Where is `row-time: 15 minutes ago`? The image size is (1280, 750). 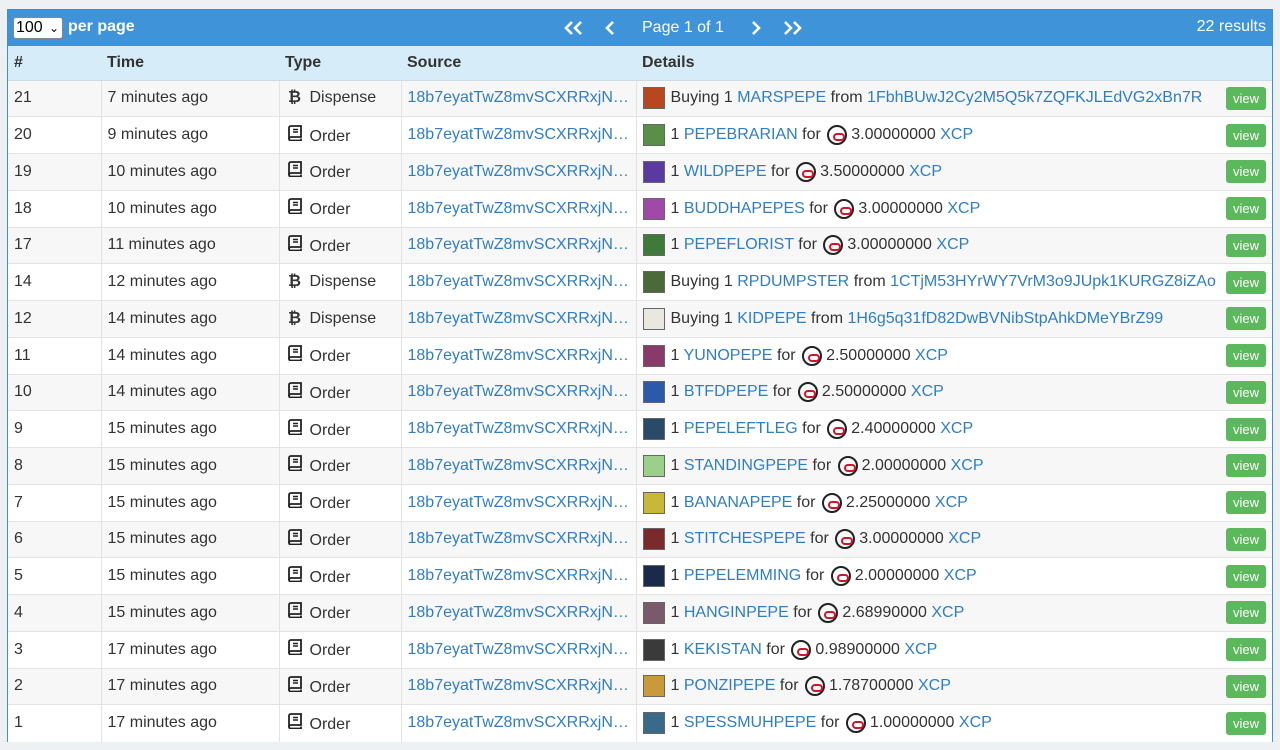
row-time: 15 minutes ago is located at coordinates (190, 613).